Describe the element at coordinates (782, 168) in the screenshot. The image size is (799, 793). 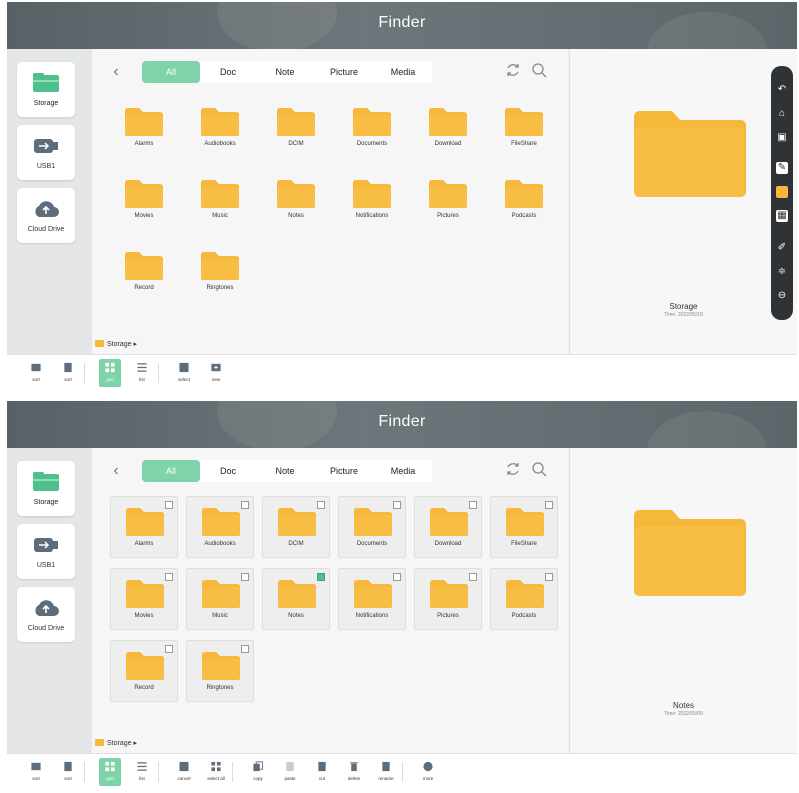
I see `whiteboard-icon: ✎` at that location.